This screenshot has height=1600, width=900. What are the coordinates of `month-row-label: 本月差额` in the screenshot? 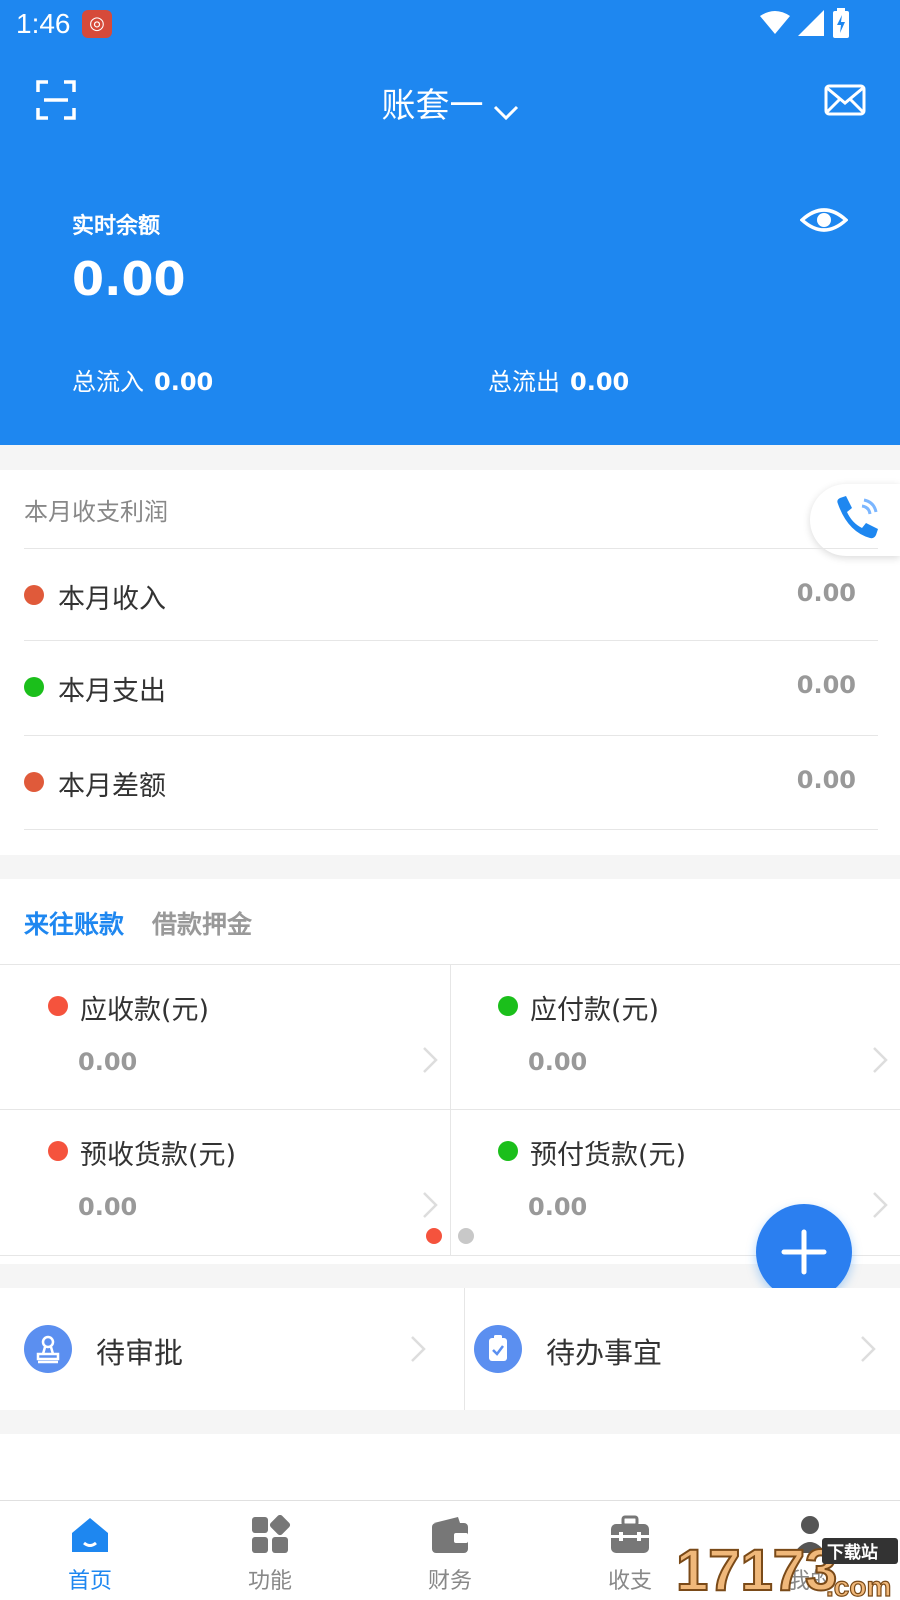 It's located at (112, 786).